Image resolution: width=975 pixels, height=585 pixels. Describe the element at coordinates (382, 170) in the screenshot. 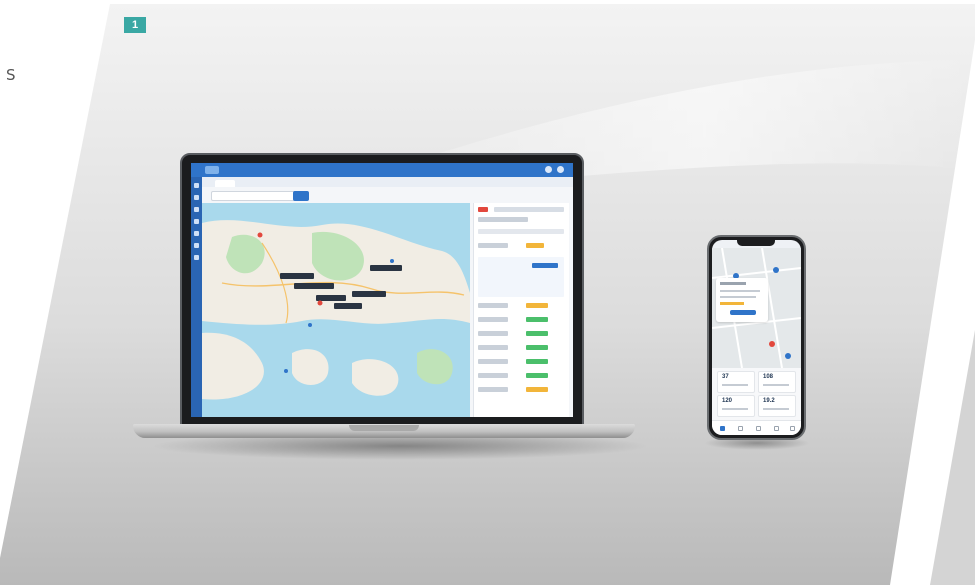

I see `app-header` at that location.